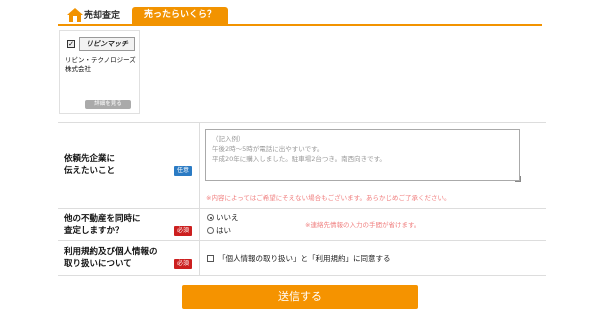 Image resolution: width=600 pixels, height=316 pixels. Describe the element at coordinates (300, 297) in the screenshot. I see `submit-button: 送信する` at that location.